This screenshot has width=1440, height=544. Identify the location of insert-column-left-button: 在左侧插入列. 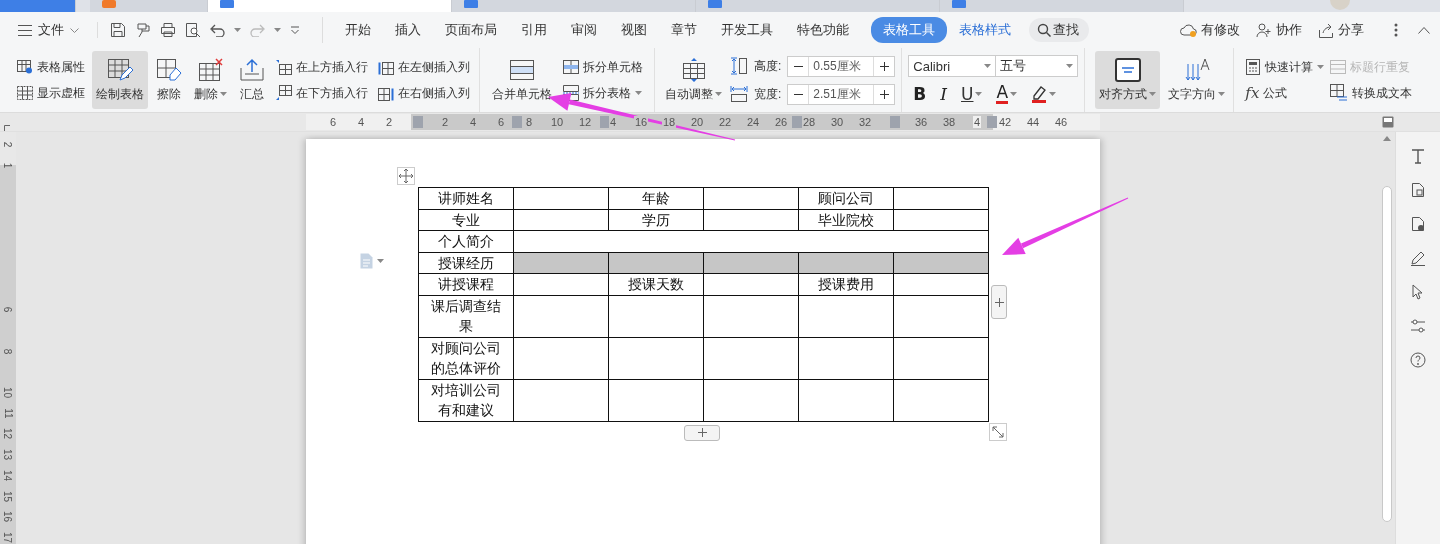
(424, 67).